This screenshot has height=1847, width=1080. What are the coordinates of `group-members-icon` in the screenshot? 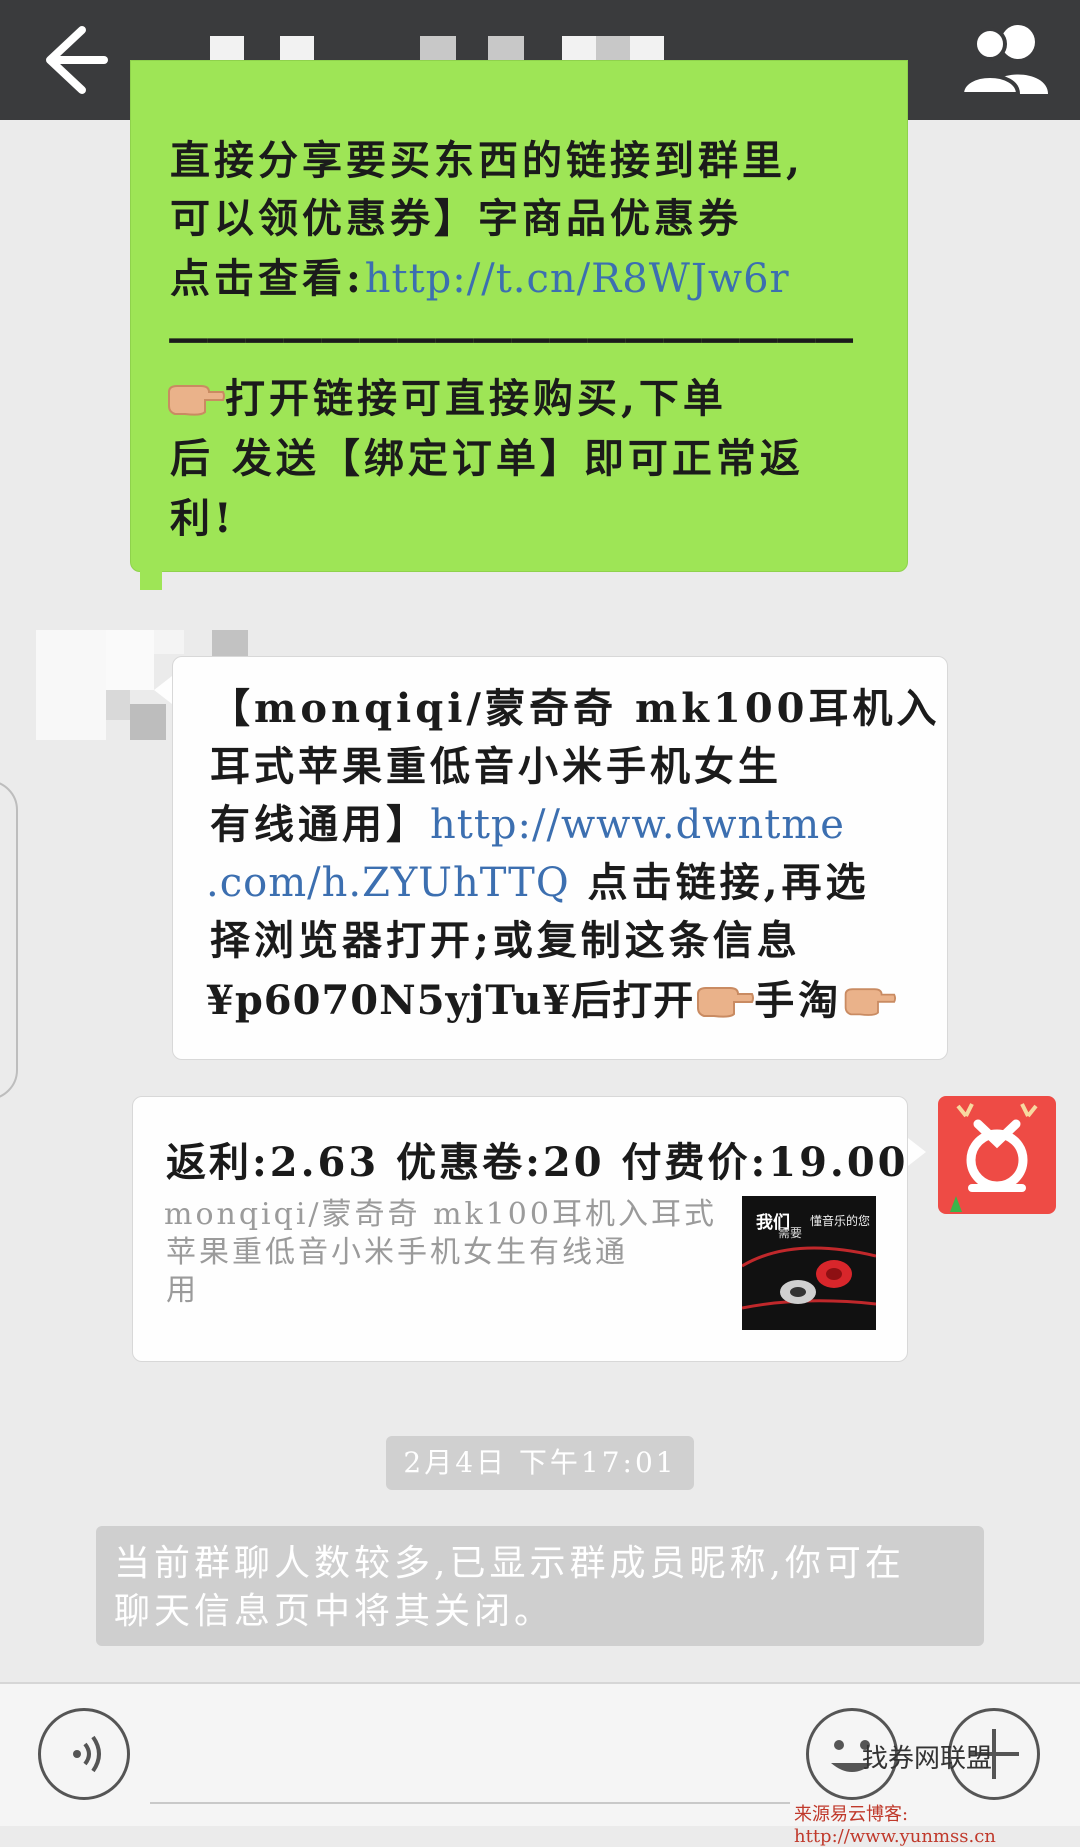 It's located at (1003, 60).